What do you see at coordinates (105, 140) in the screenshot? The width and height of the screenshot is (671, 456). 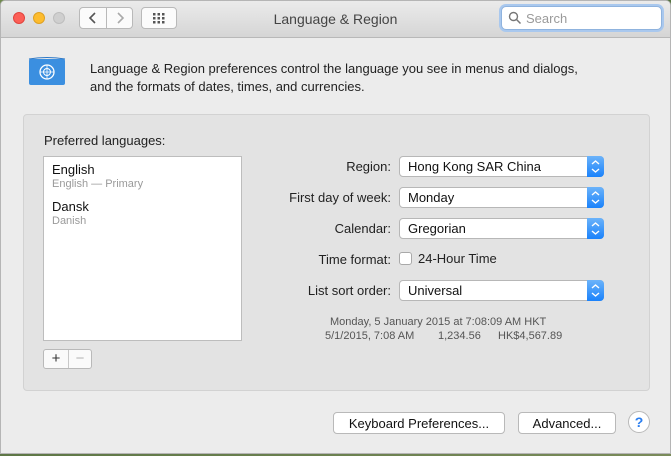 I see `preferred-languages-label: Preferred languages:` at bounding box center [105, 140].